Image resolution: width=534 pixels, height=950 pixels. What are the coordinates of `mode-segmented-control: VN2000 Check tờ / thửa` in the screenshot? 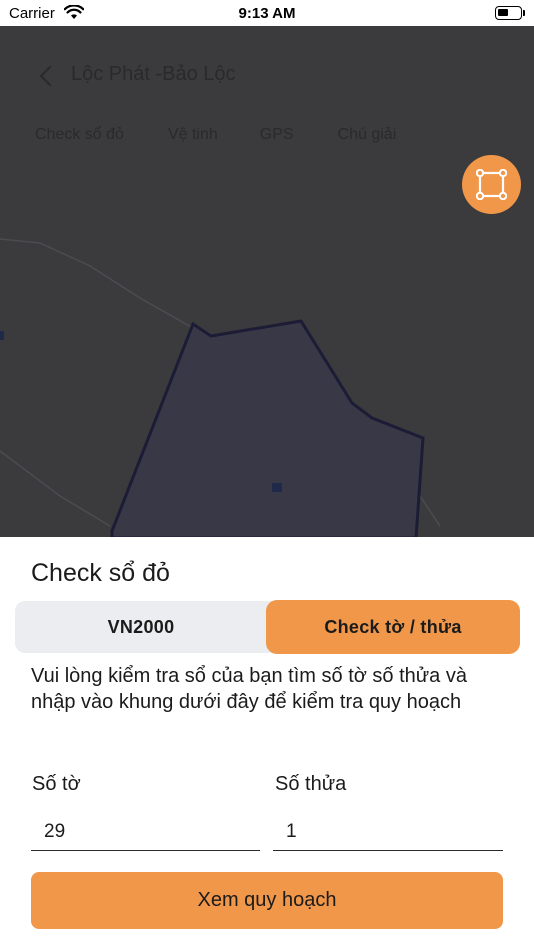 It's located at (267, 627).